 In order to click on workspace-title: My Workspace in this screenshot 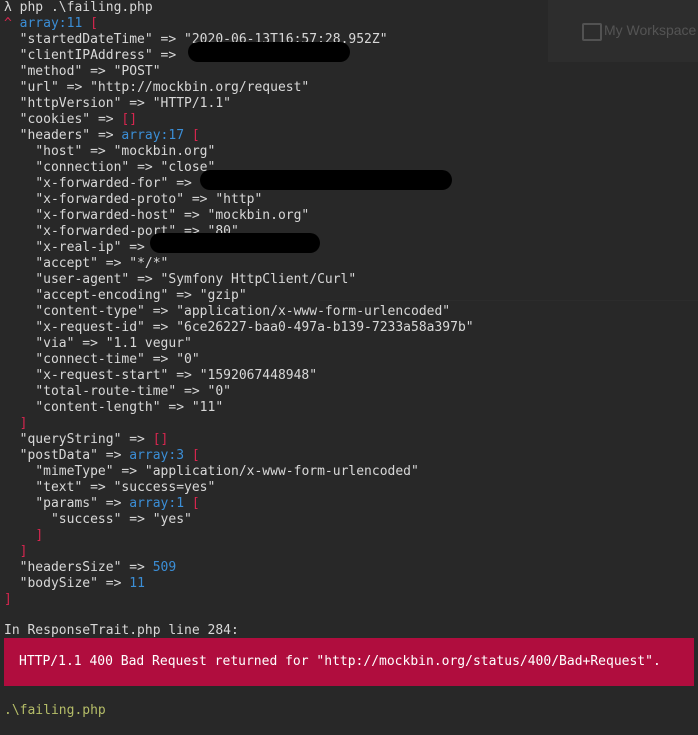, I will do `click(650, 30)`.